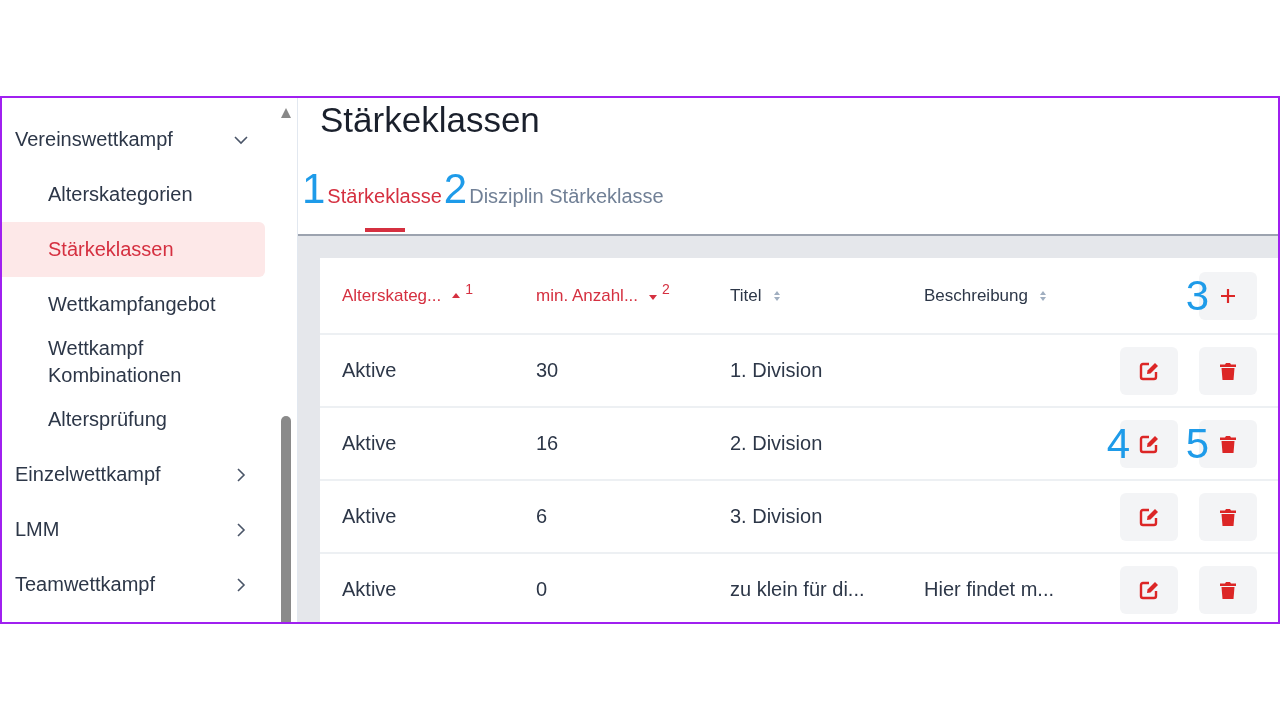  Describe the element at coordinates (140, 474) in the screenshot. I see `sidebar-item: Einzelwettkampf` at that location.